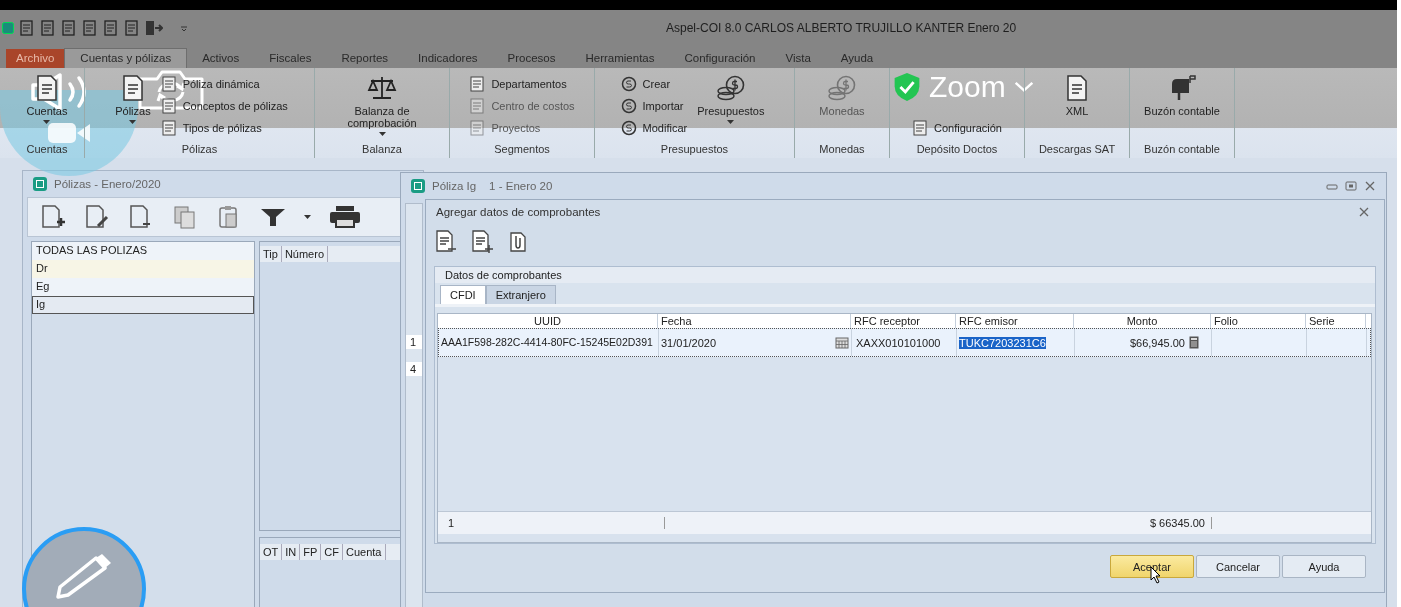 The image size is (1401, 607). What do you see at coordinates (1157, 342) in the screenshot?
I see `table-cell: $66,945.00` at bounding box center [1157, 342].